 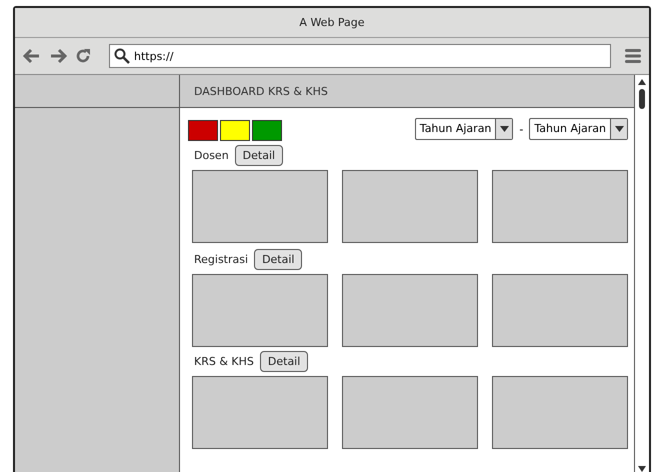 What do you see at coordinates (642, 469) in the screenshot?
I see `scroll-down-icon` at bounding box center [642, 469].